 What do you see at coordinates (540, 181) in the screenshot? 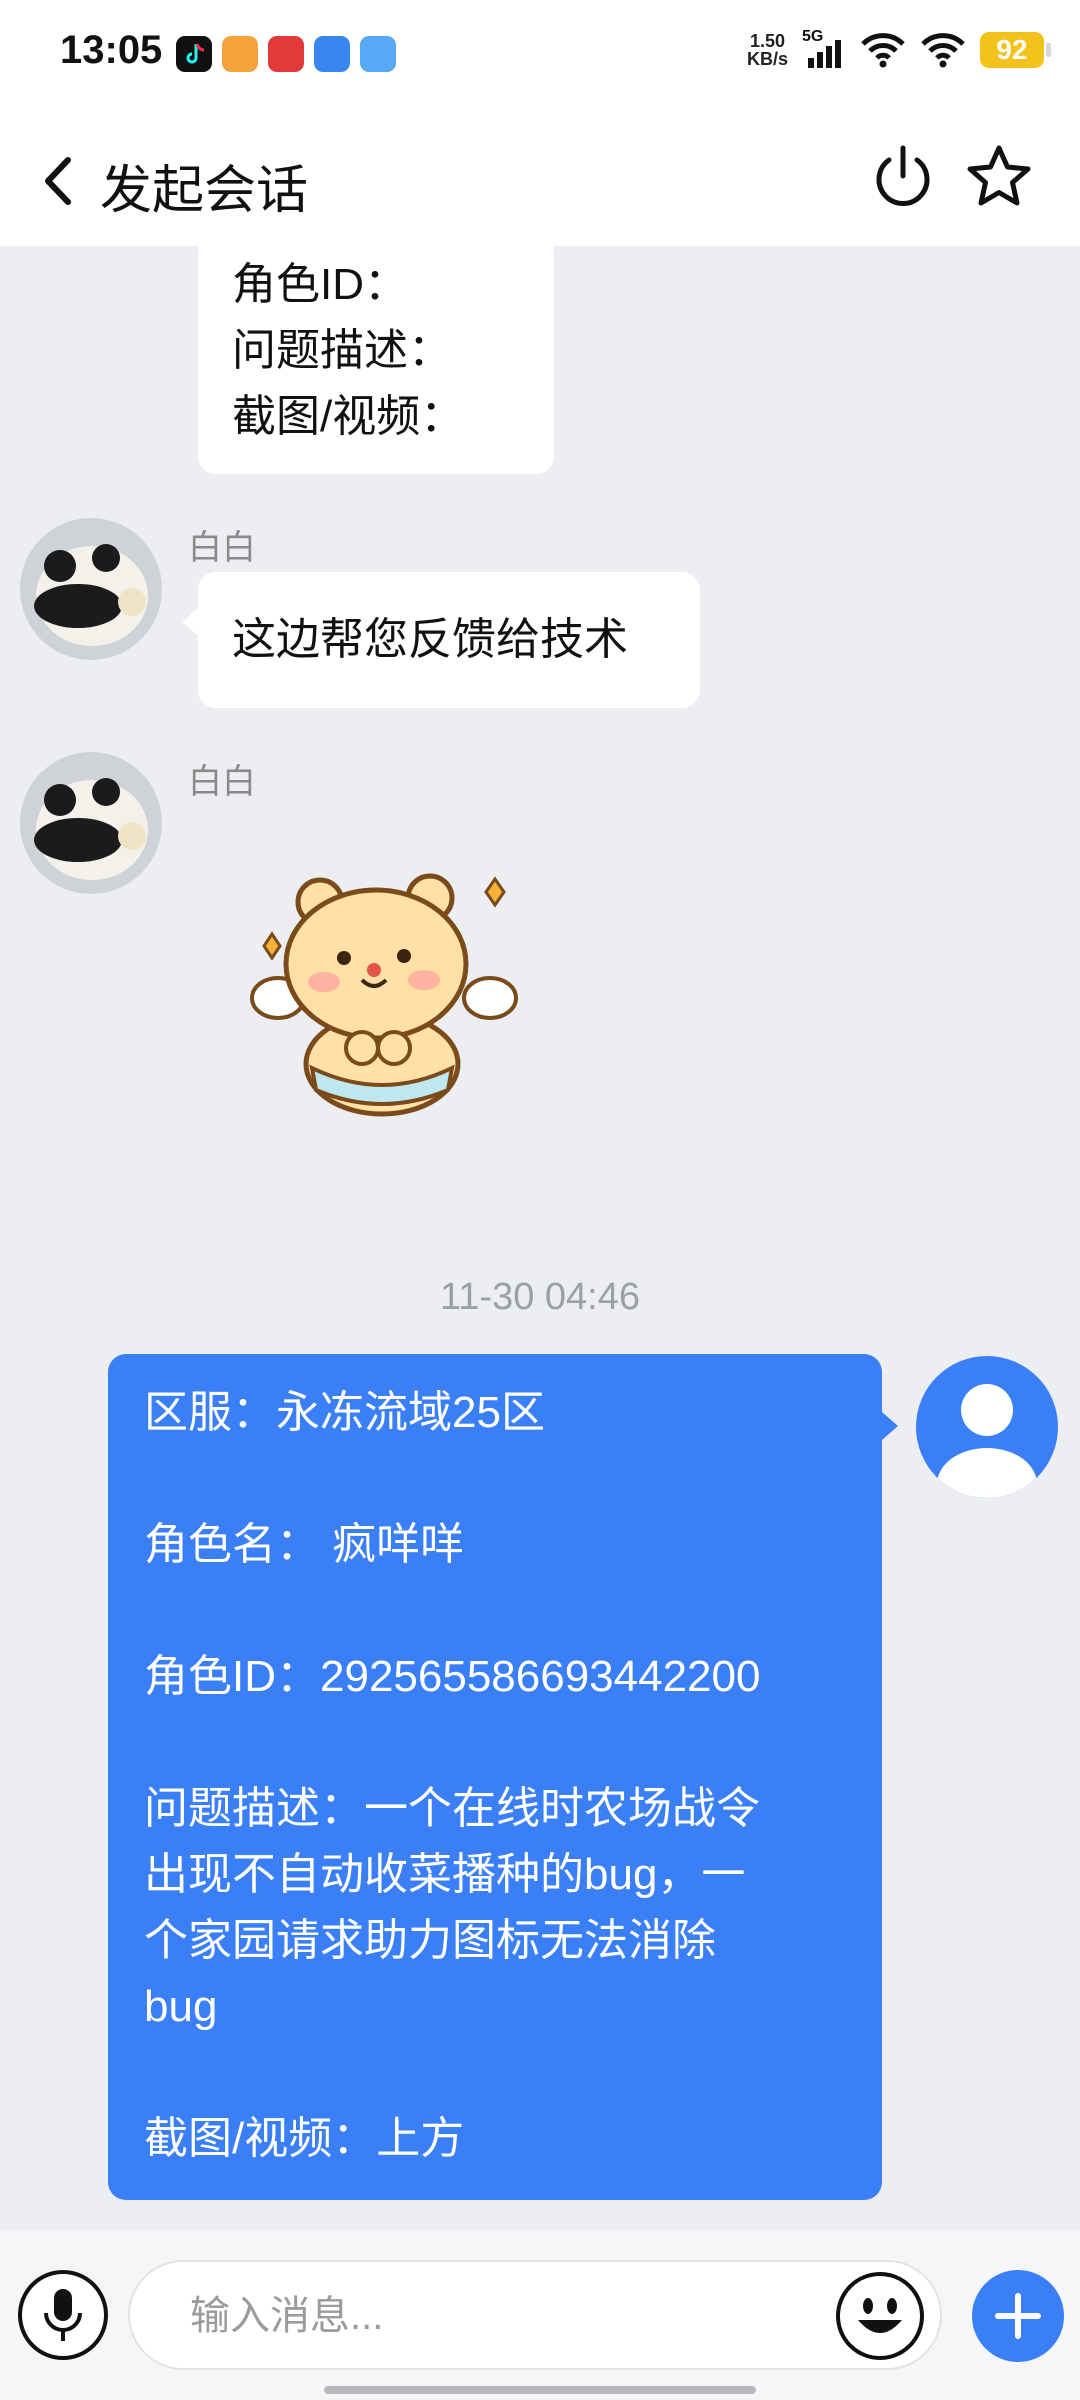
I see `header-bar: 发起会话` at bounding box center [540, 181].